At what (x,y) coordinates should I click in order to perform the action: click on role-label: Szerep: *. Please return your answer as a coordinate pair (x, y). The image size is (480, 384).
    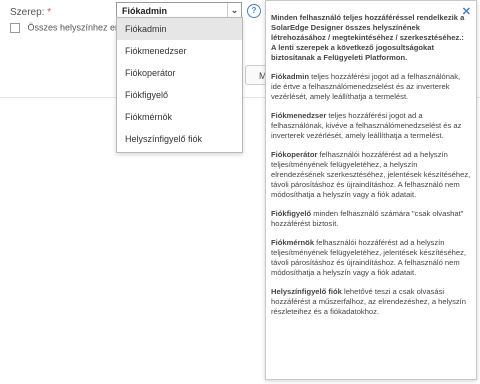
    Looking at the image, I should click on (30, 12).